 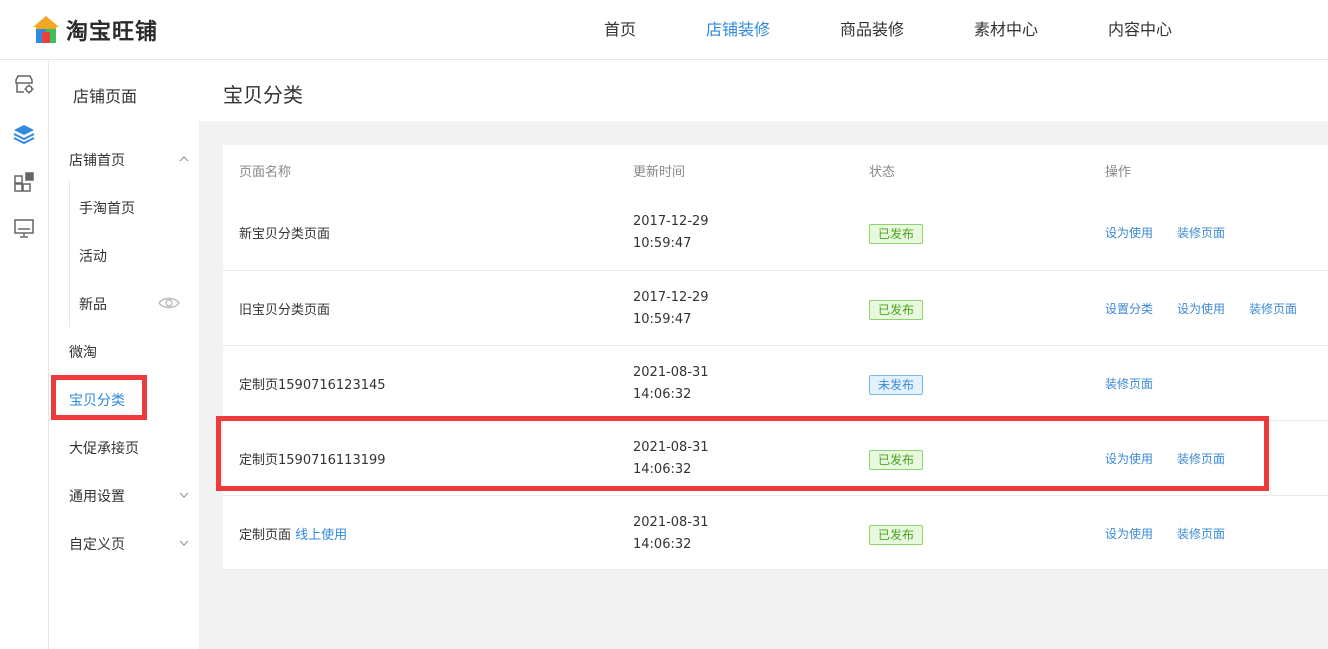 What do you see at coordinates (763, 91) in the screenshot?
I see `main-header: 宝贝分类` at bounding box center [763, 91].